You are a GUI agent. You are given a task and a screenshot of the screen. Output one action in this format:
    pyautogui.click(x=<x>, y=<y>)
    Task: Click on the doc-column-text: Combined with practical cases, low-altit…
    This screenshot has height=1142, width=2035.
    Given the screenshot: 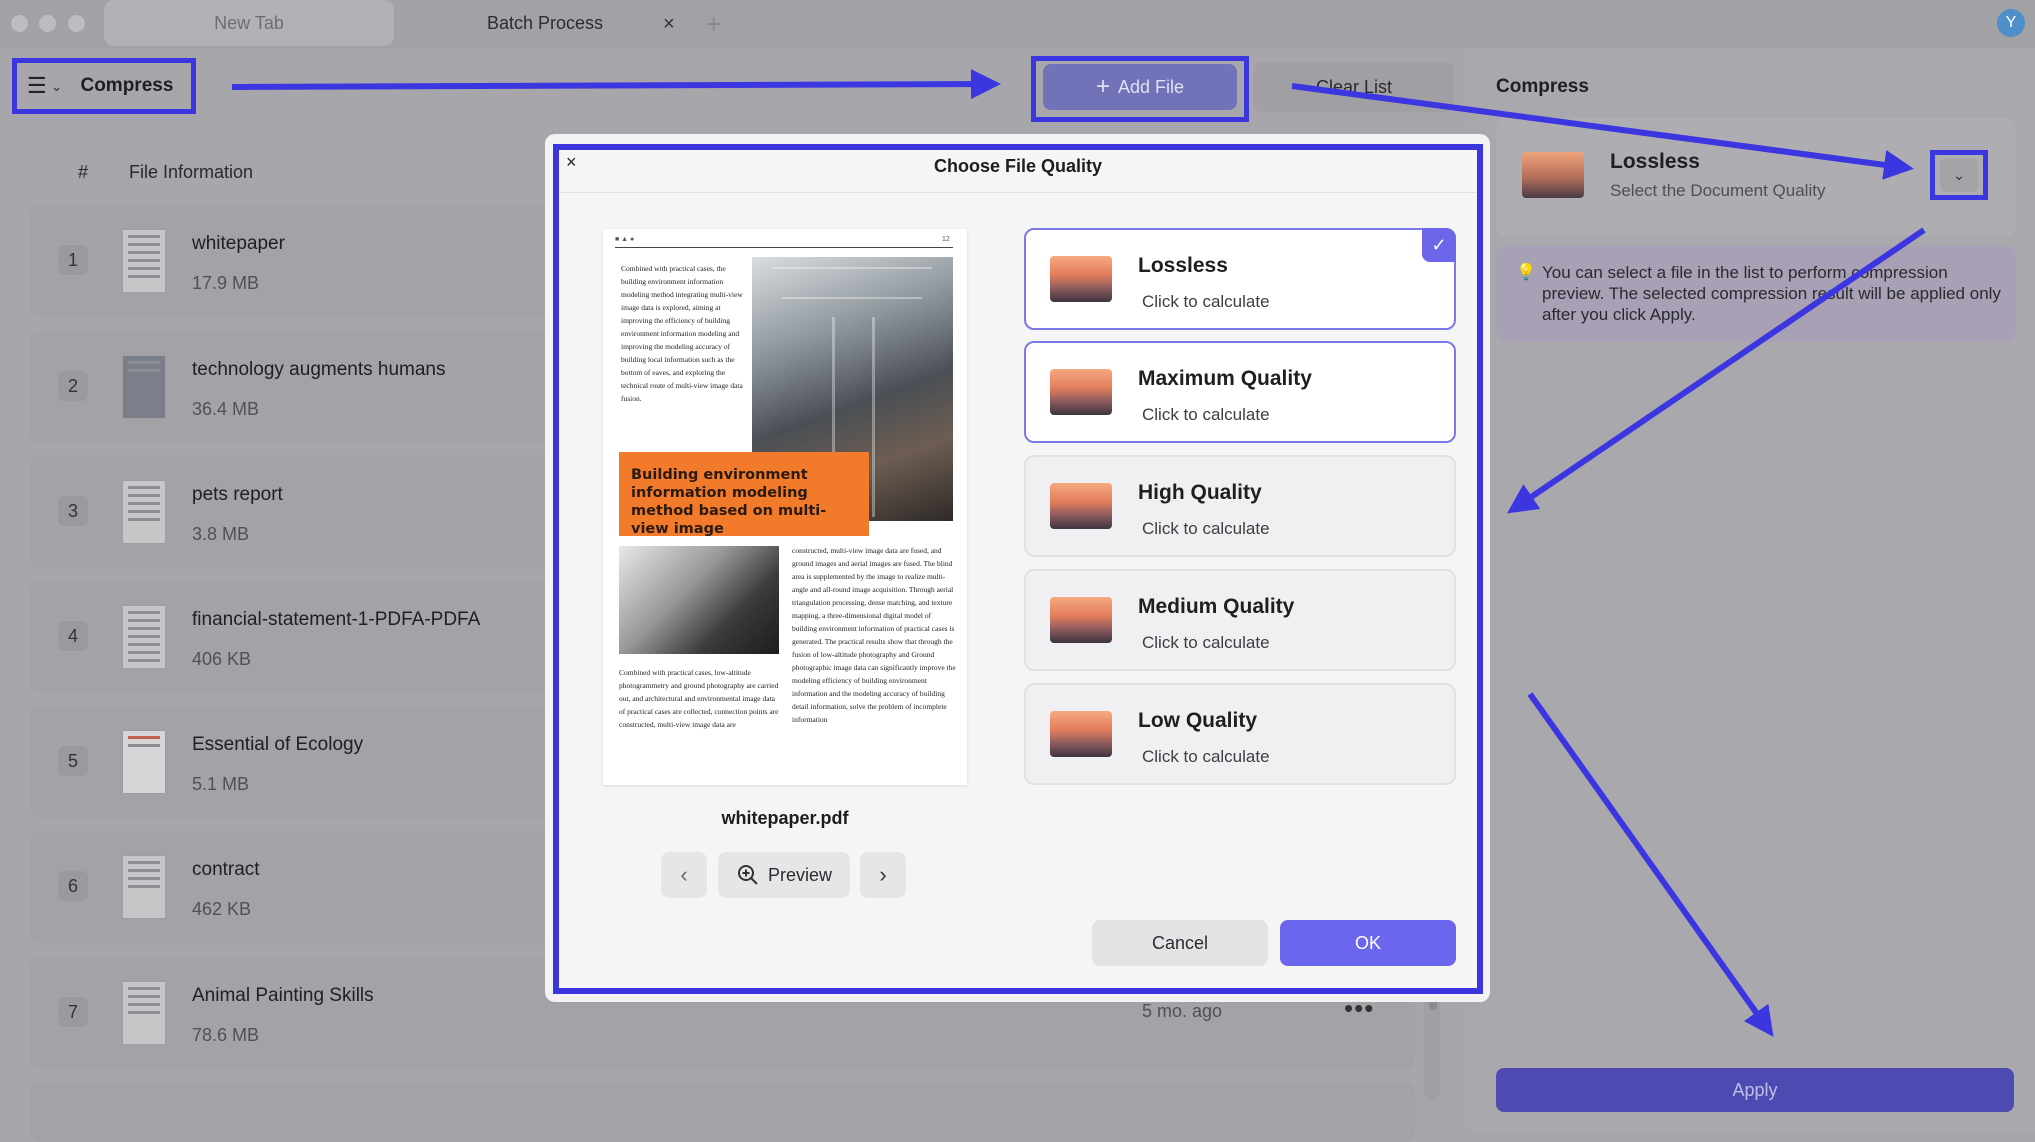 What is the action you would take?
    pyautogui.click(x=699, y=698)
    